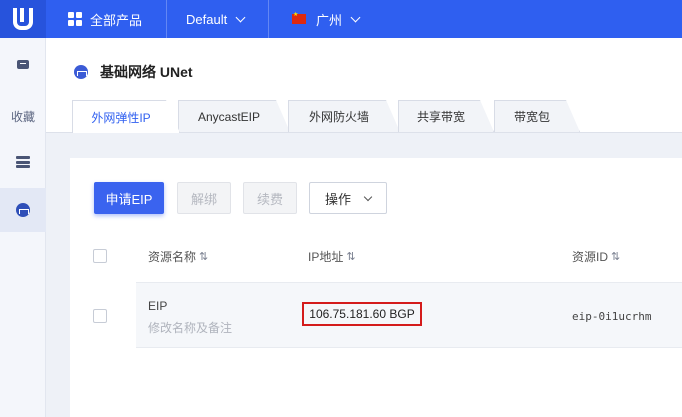 This screenshot has height=417, width=682. I want to click on button-label: 操作, so click(337, 199).